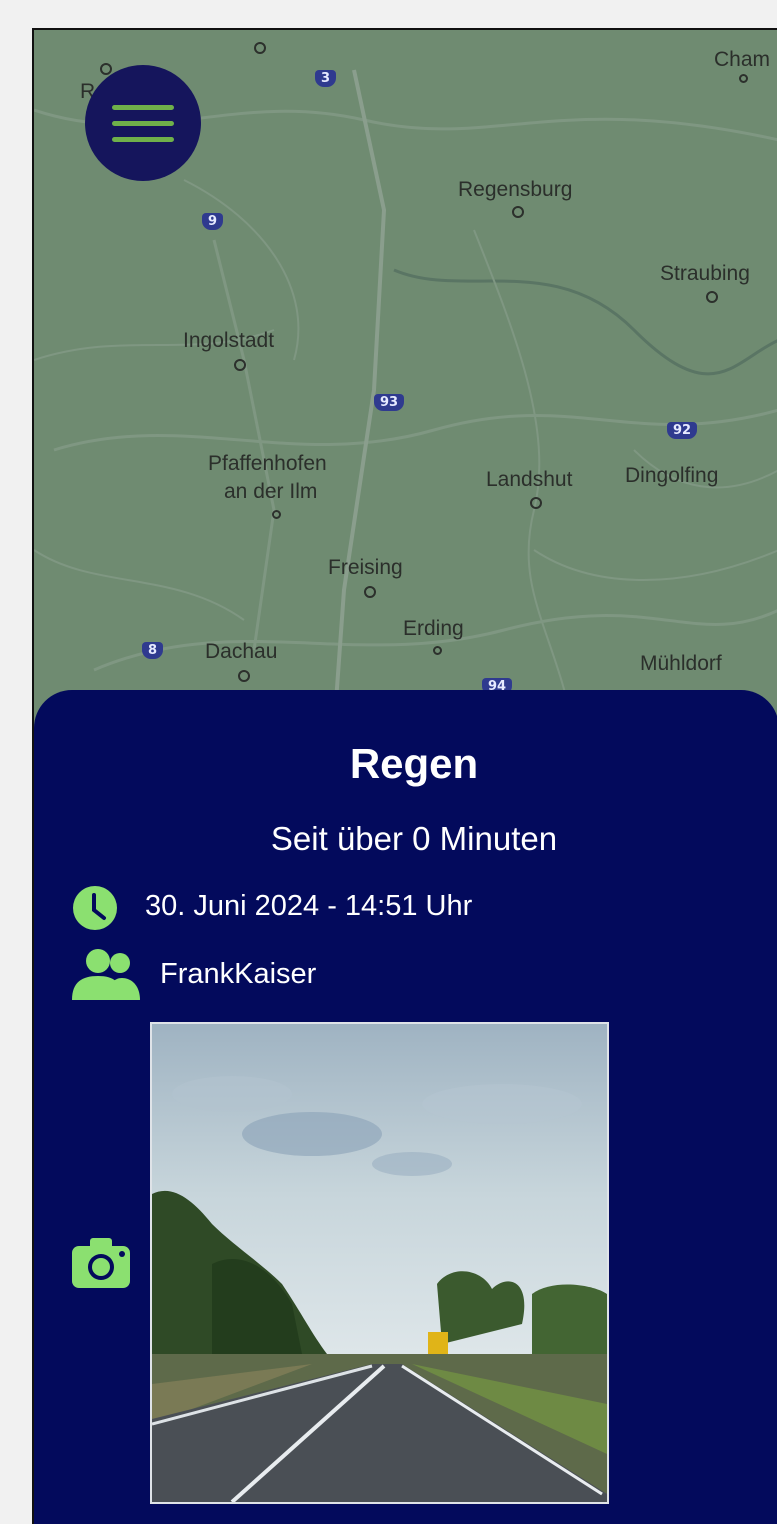  Describe the element at coordinates (414, 763) in the screenshot. I see `report-title: Regen` at that location.